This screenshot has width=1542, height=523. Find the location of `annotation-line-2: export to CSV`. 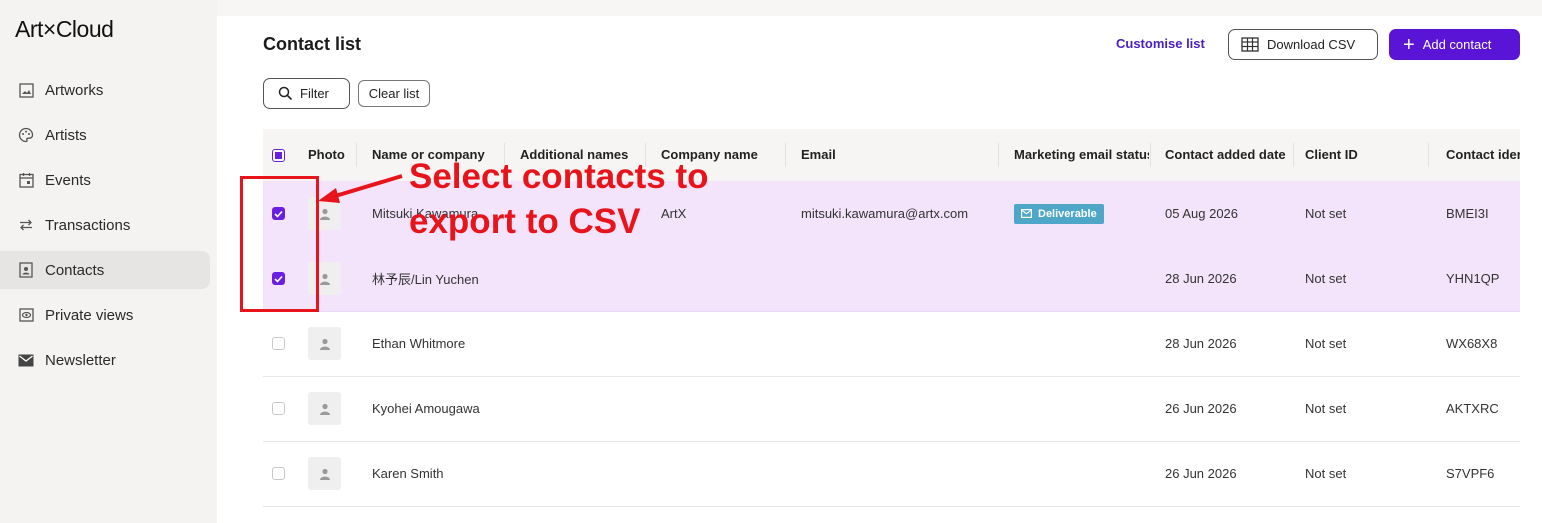

annotation-line-2: export to CSV is located at coordinates (525, 221).